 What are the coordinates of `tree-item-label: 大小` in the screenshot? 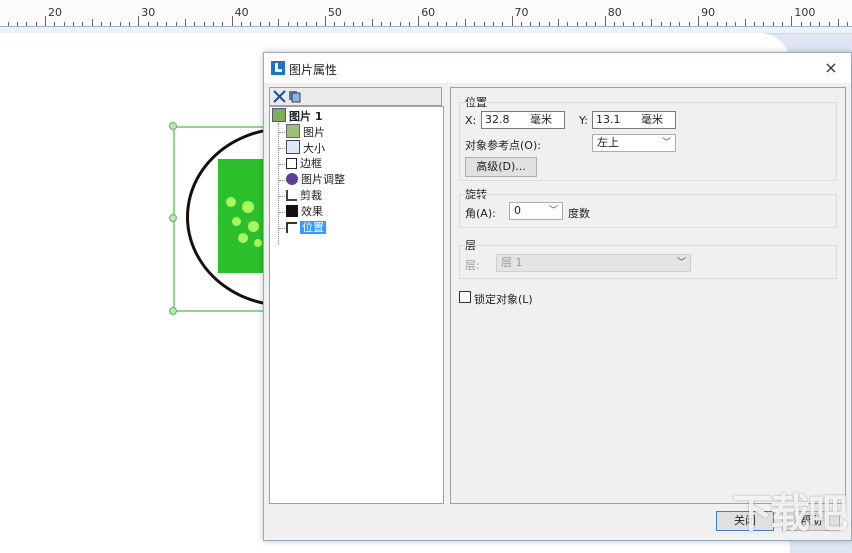 It's located at (314, 148).